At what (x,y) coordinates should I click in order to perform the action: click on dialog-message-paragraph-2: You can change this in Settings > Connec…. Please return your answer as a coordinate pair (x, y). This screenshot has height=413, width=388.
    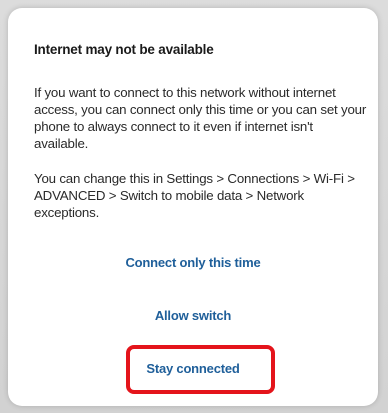
    Looking at the image, I should click on (194, 195).